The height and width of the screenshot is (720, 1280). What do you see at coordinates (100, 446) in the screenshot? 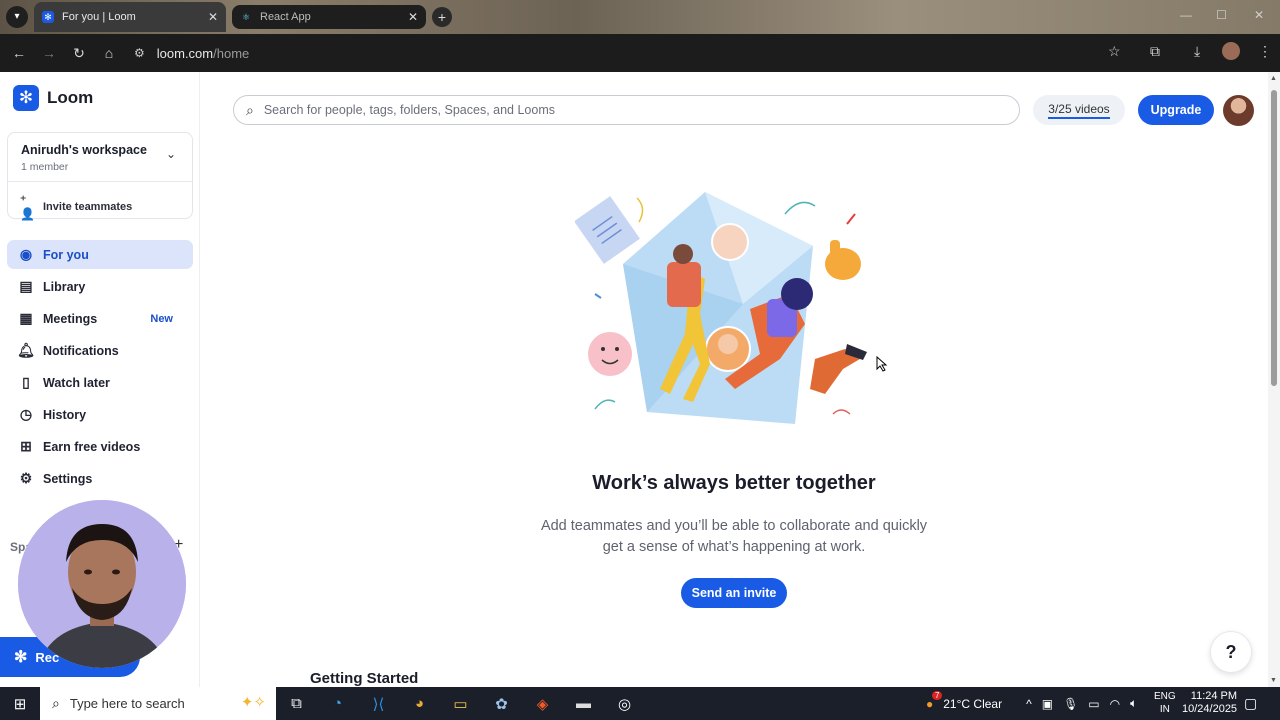
I see `sidebar-item-earn-free-videos: ⊞ Earn free videos` at bounding box center [100, 446].